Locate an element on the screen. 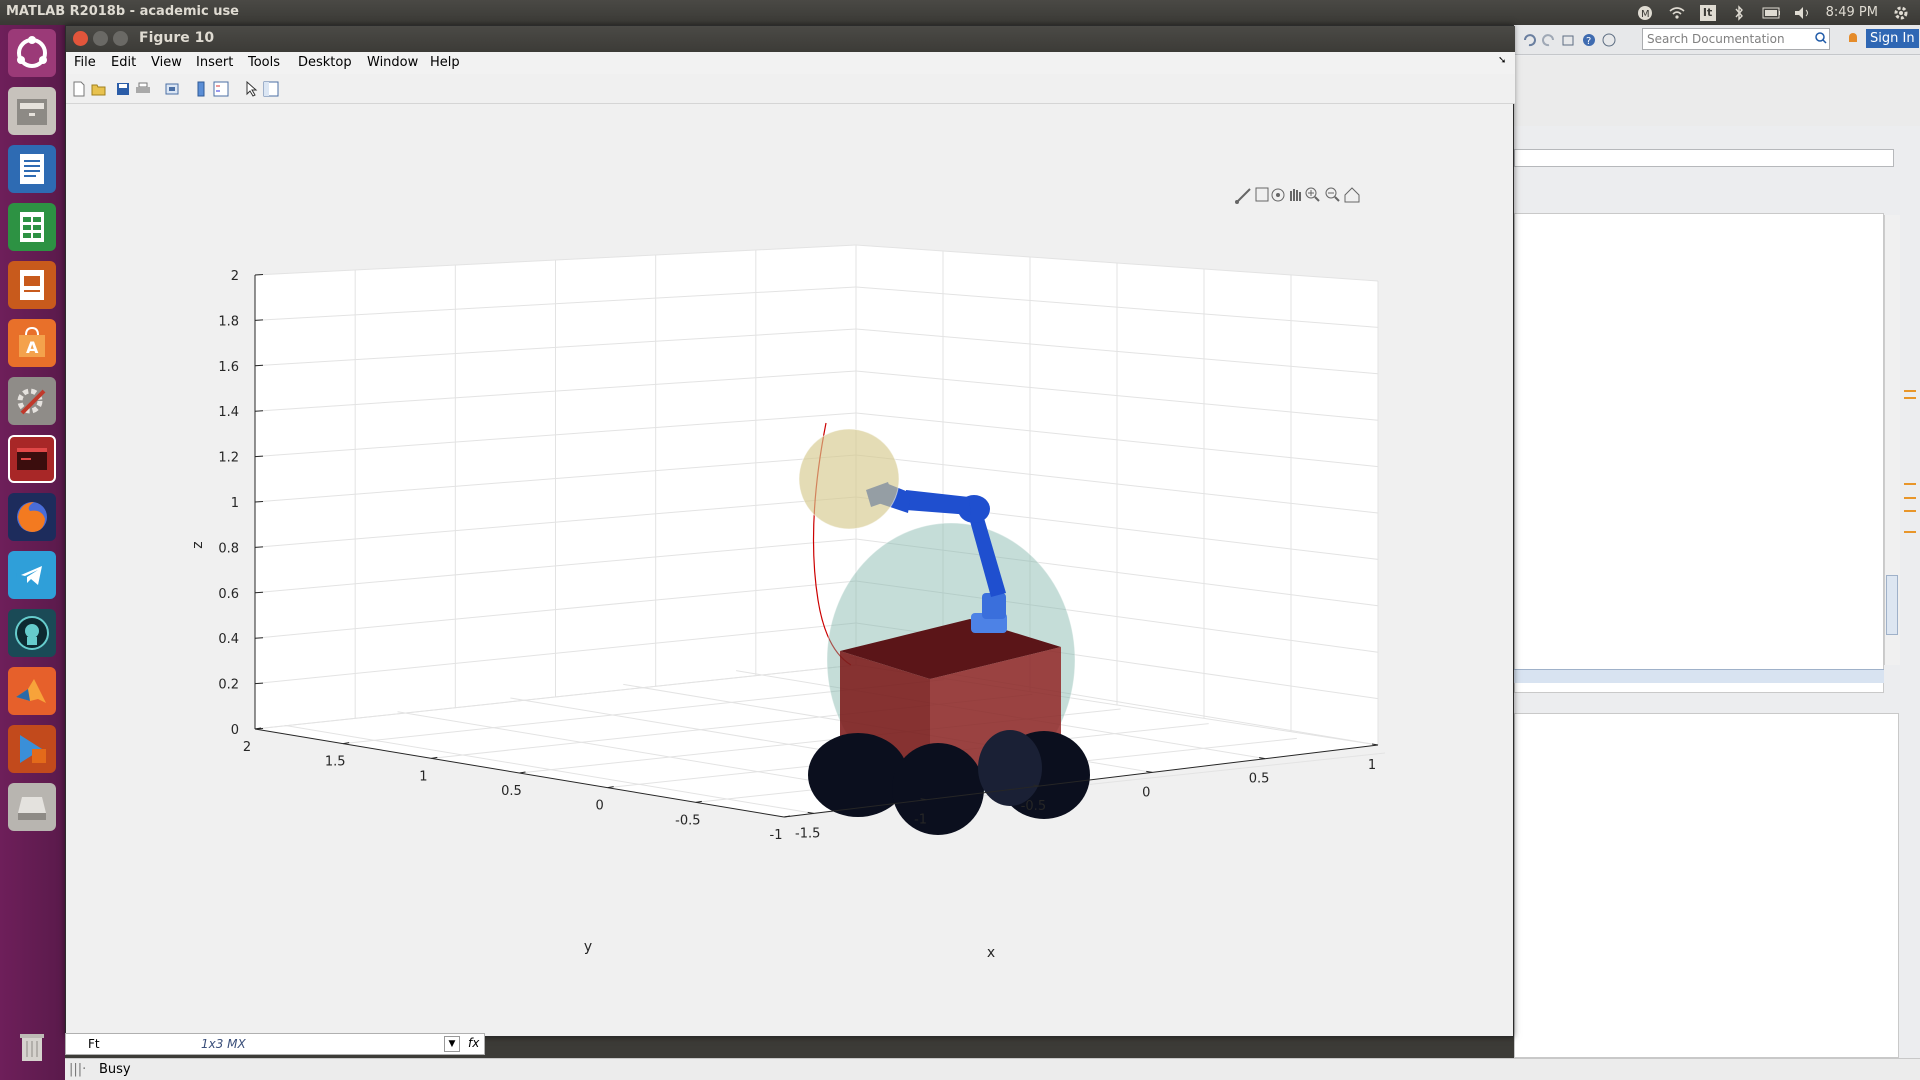  menu-file: File is located at coordinates (85, 62).